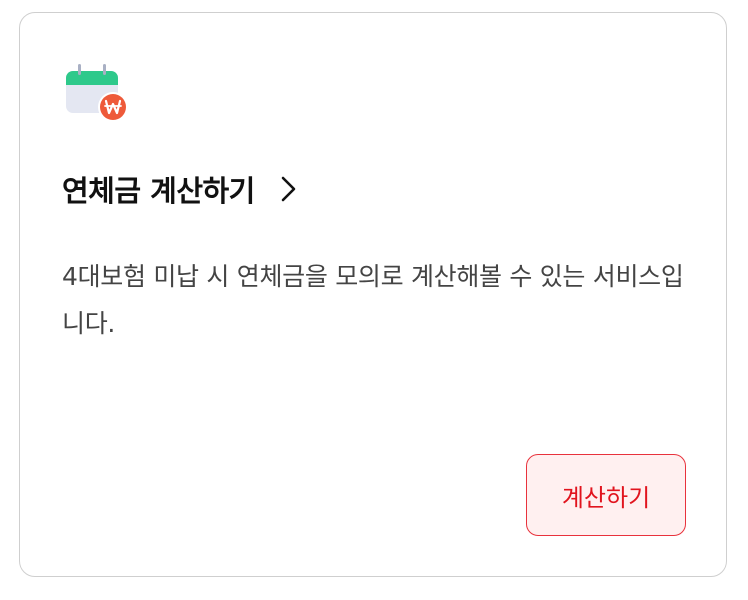 The height and width of the screenshot is (600, 748). Describe the element at coordinates (373, 300) in the screenshot. I see `card-description: 4대보험 미납 시 연체금을 모의로 계산해볼 수 있는 서비스입니다.` at that location.